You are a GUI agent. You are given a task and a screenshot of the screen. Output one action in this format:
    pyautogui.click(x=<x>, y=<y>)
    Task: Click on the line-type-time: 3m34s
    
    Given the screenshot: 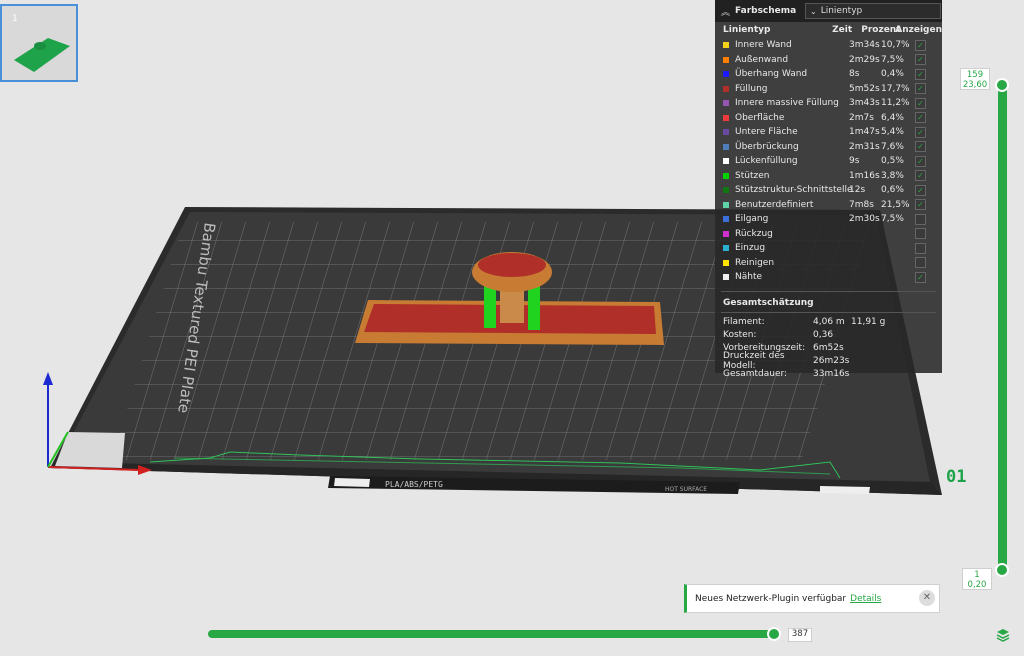 What is the action you would take?
    pyautogui.click(x=864, y=45)
    